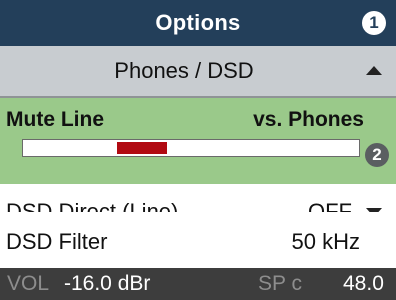  What do you see at coordinates (377, 155) in the screenshot?
I see `step-badge-2: 2` at bounding box center [377, 155].